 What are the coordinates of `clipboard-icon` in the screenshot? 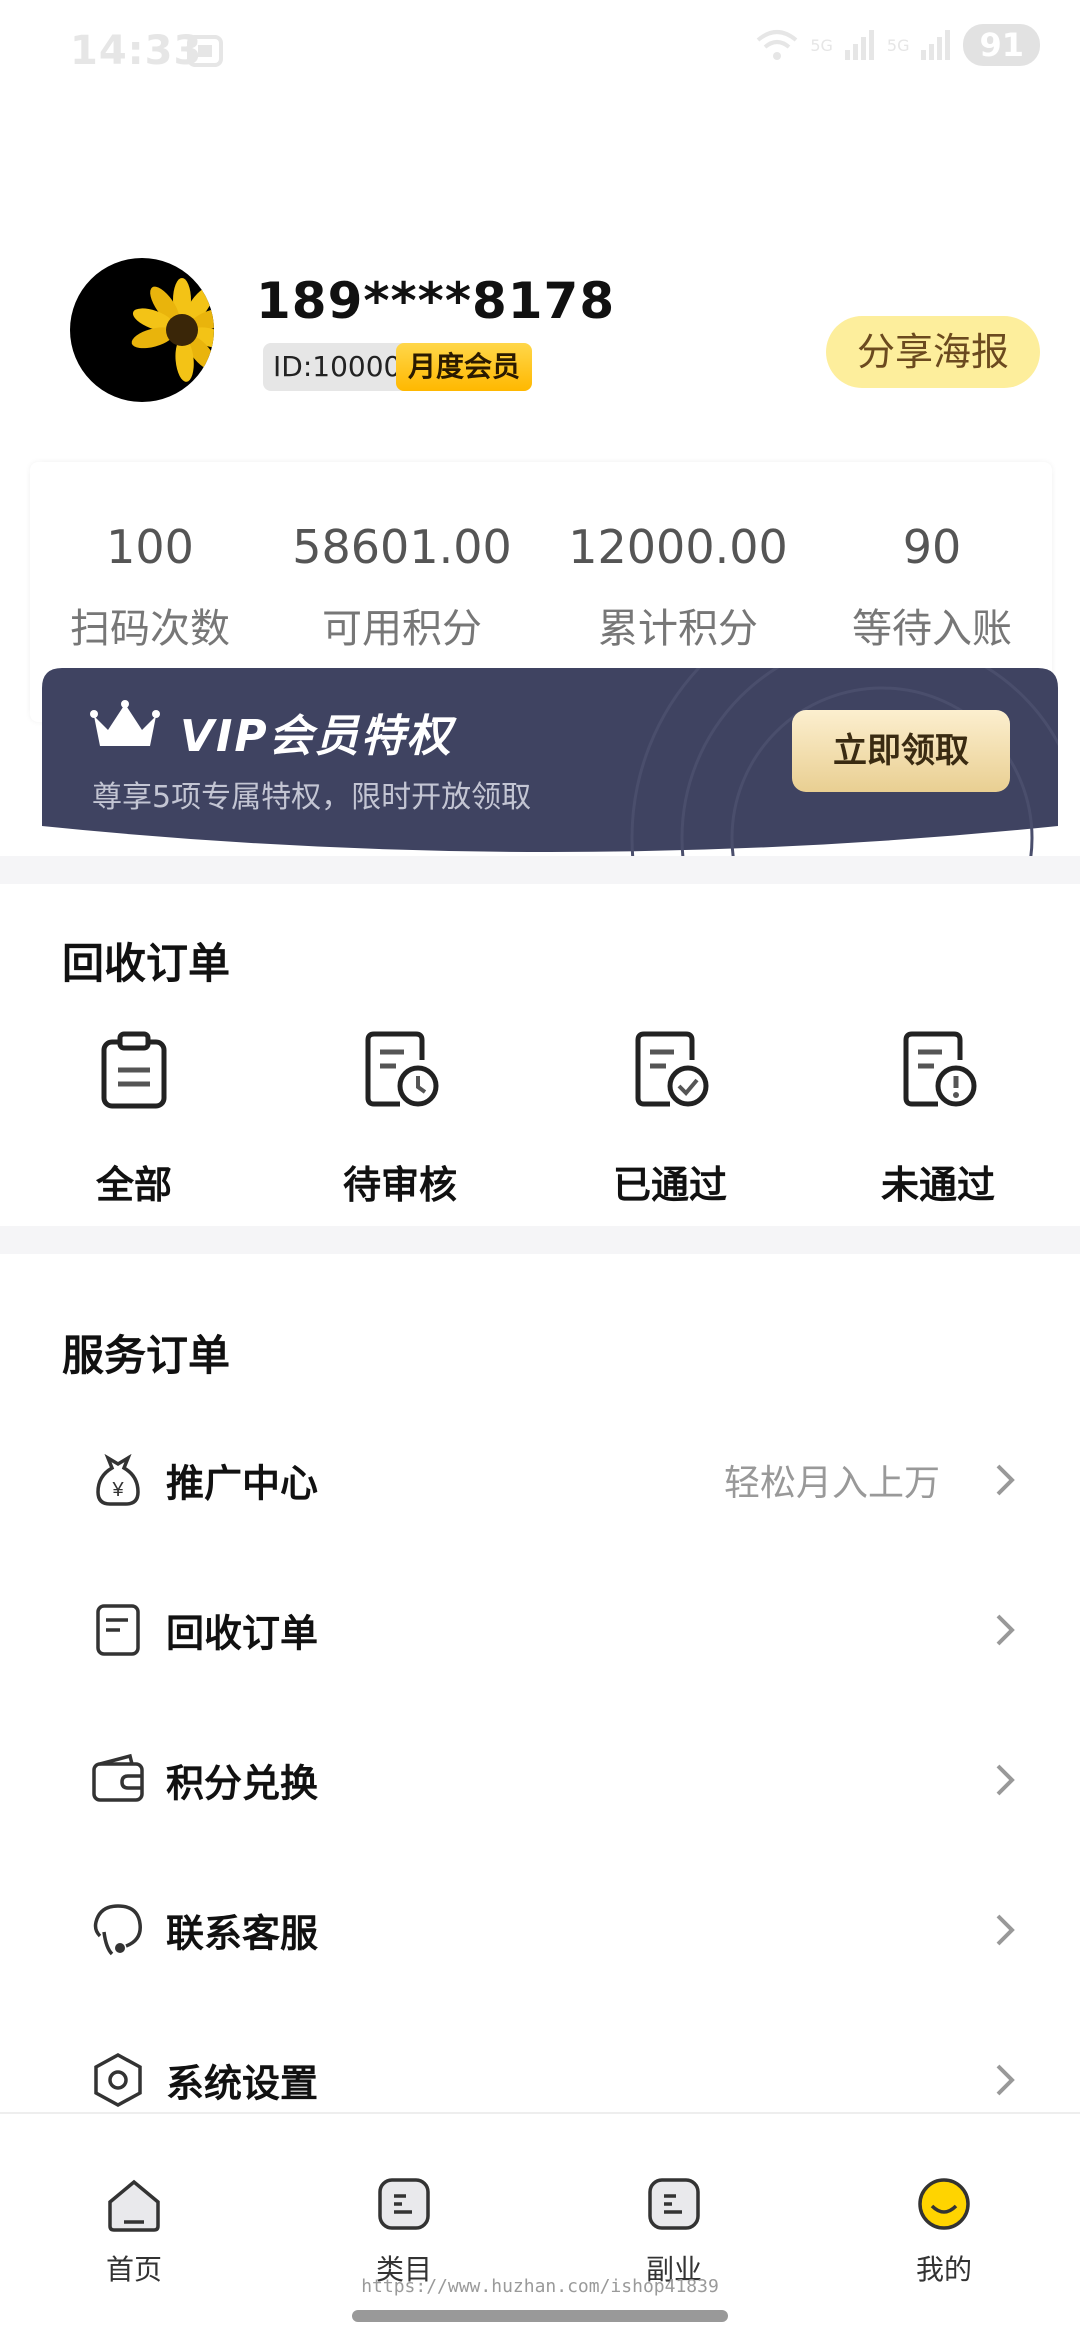 It's located at (134, 1070).